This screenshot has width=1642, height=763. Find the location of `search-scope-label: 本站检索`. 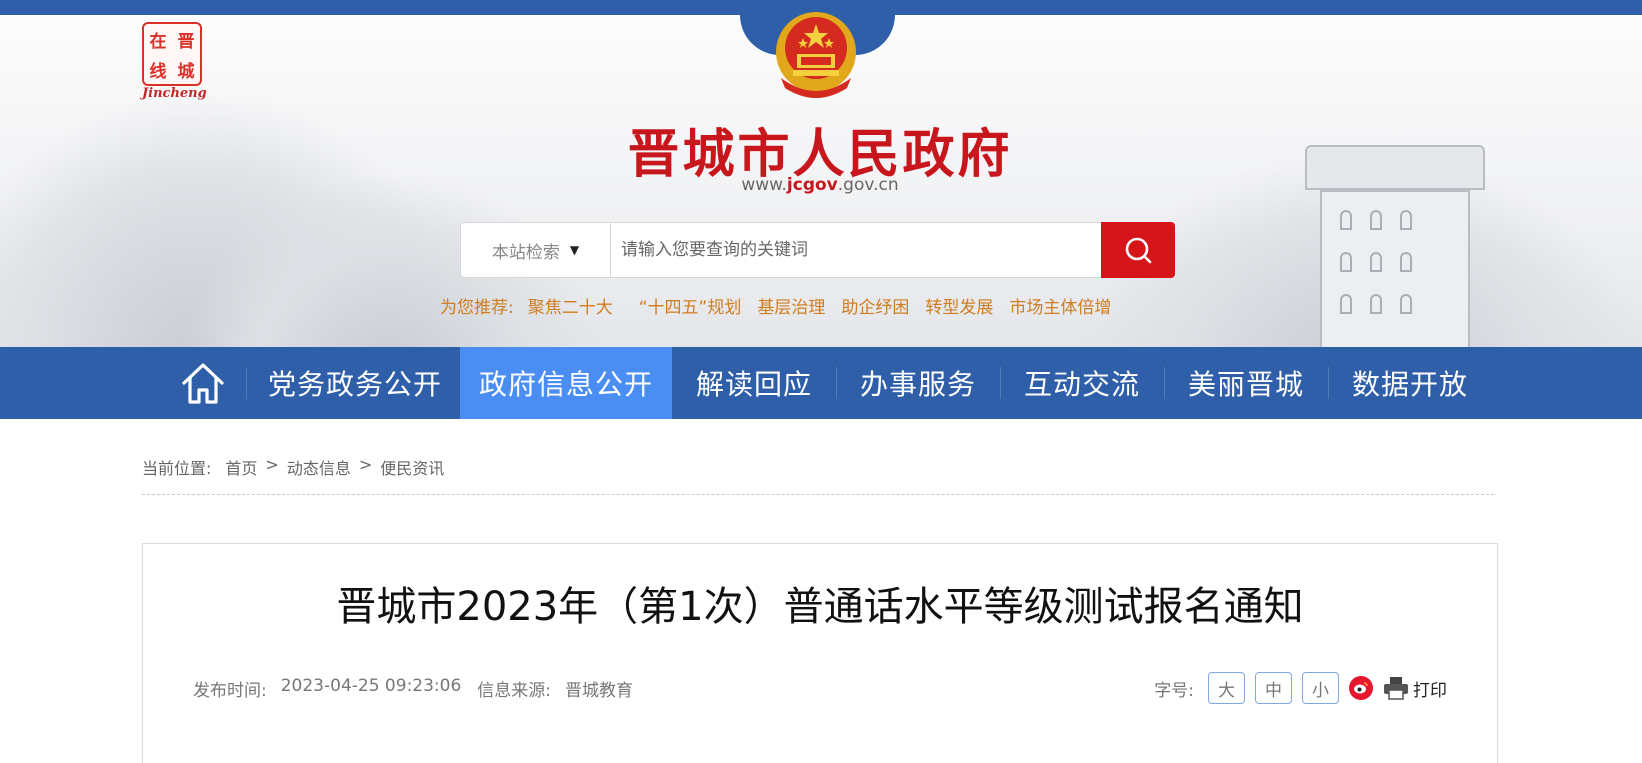

search-scope-label: 本站检索 is located at coordinates (525, 252).